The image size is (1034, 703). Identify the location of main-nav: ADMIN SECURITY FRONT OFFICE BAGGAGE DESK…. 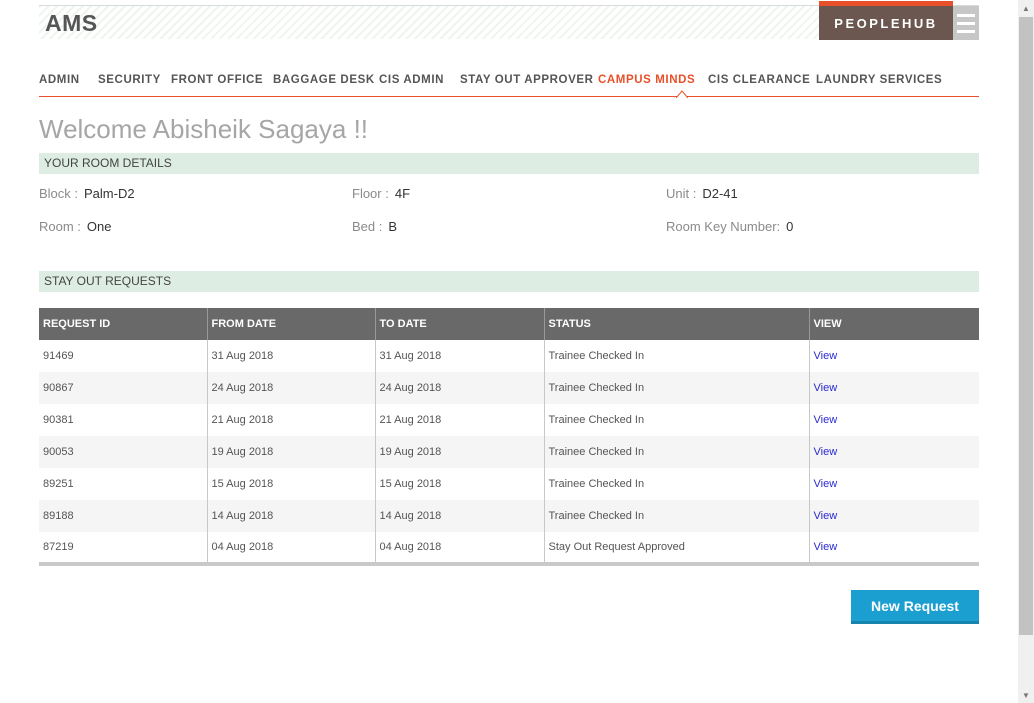
(509, 86).